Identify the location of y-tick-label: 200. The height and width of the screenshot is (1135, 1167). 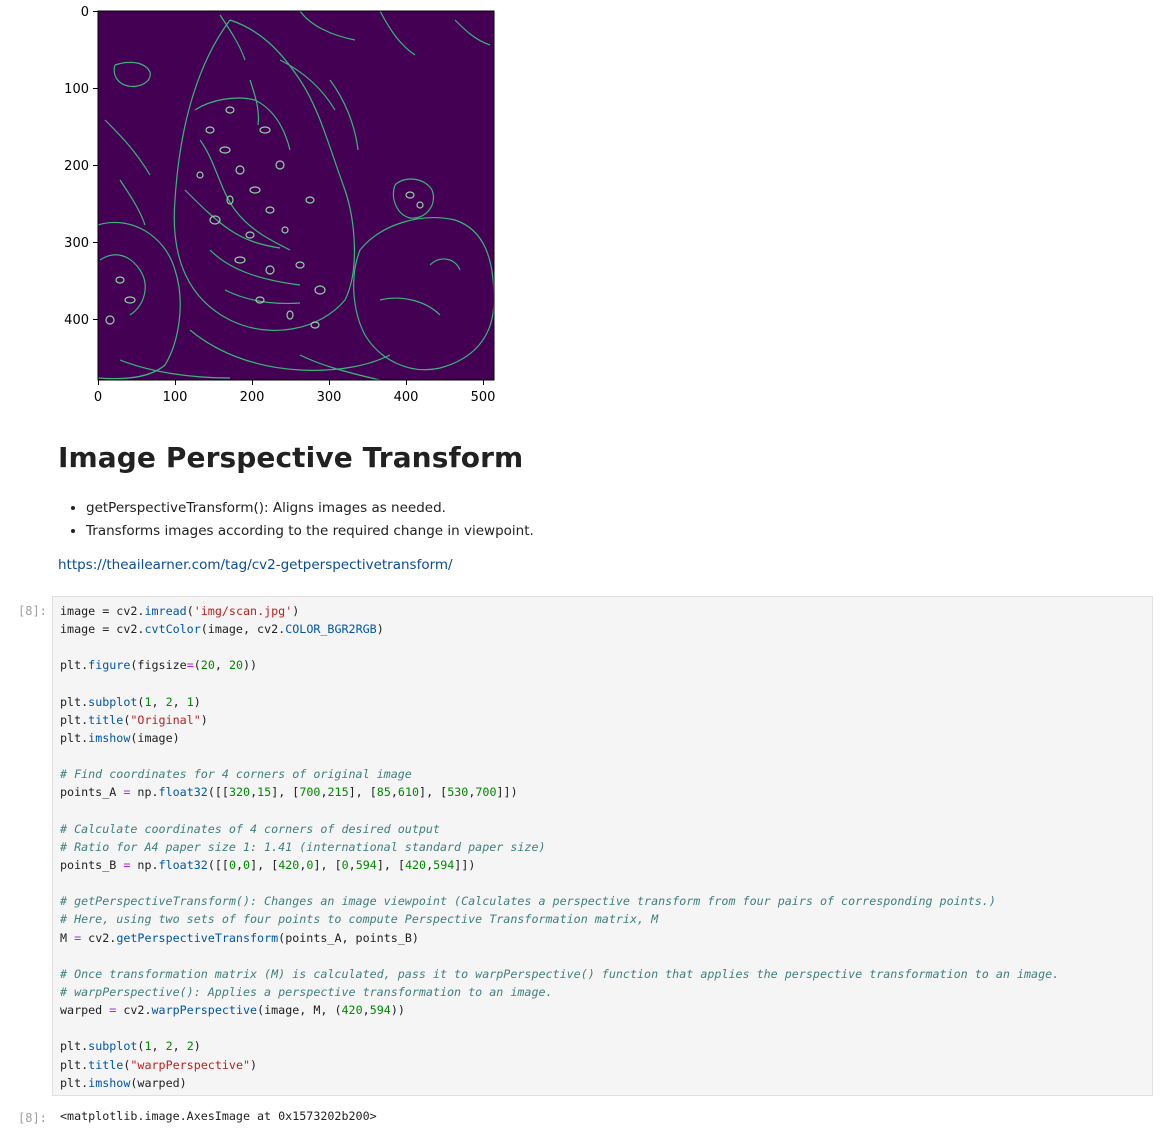
(76, 166).